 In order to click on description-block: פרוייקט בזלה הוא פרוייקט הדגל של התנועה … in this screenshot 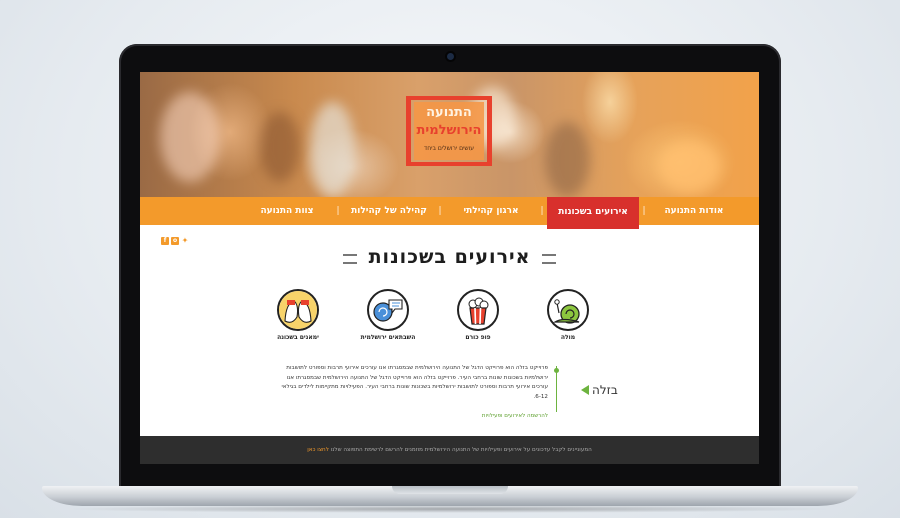, I will do `click(412, 393)`.